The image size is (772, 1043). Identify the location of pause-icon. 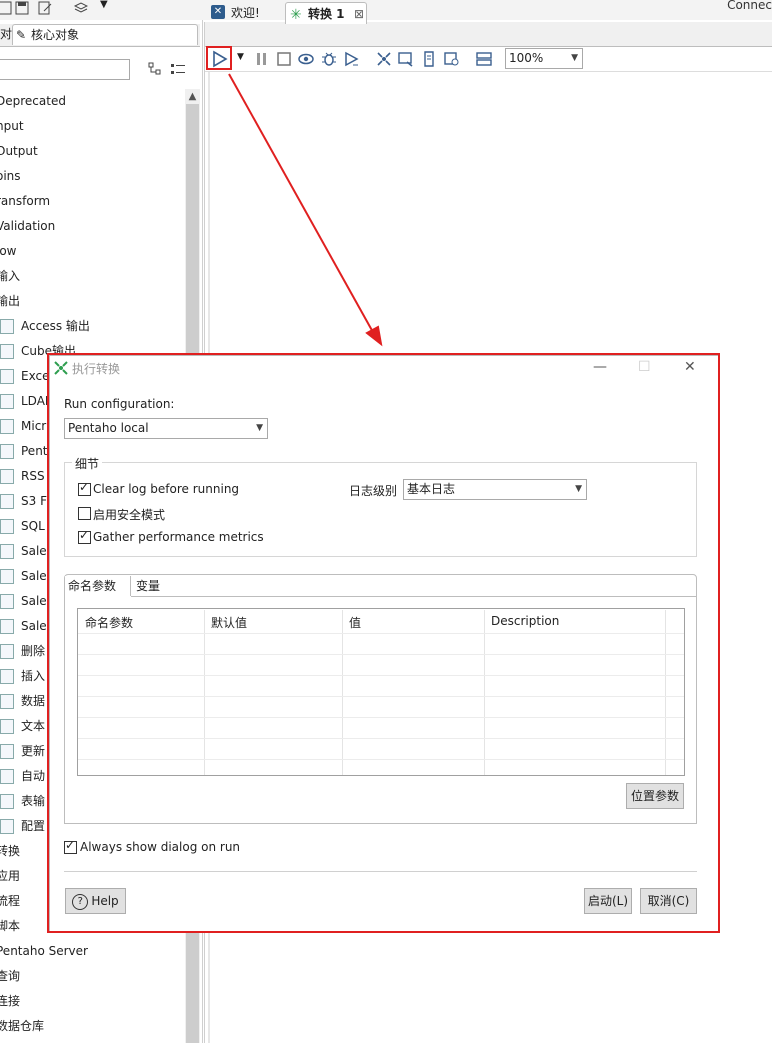
(262, 59).